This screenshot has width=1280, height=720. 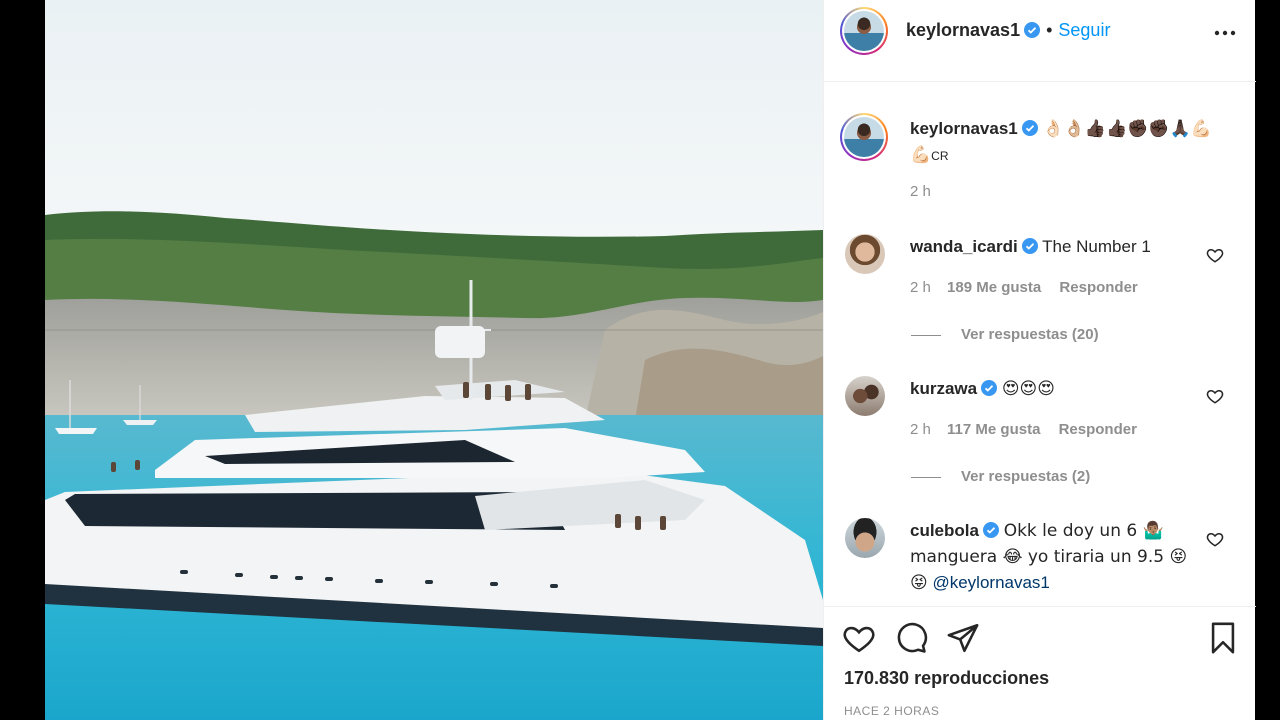 I want to click on like-heart-icon, so click(x=859, y=638).